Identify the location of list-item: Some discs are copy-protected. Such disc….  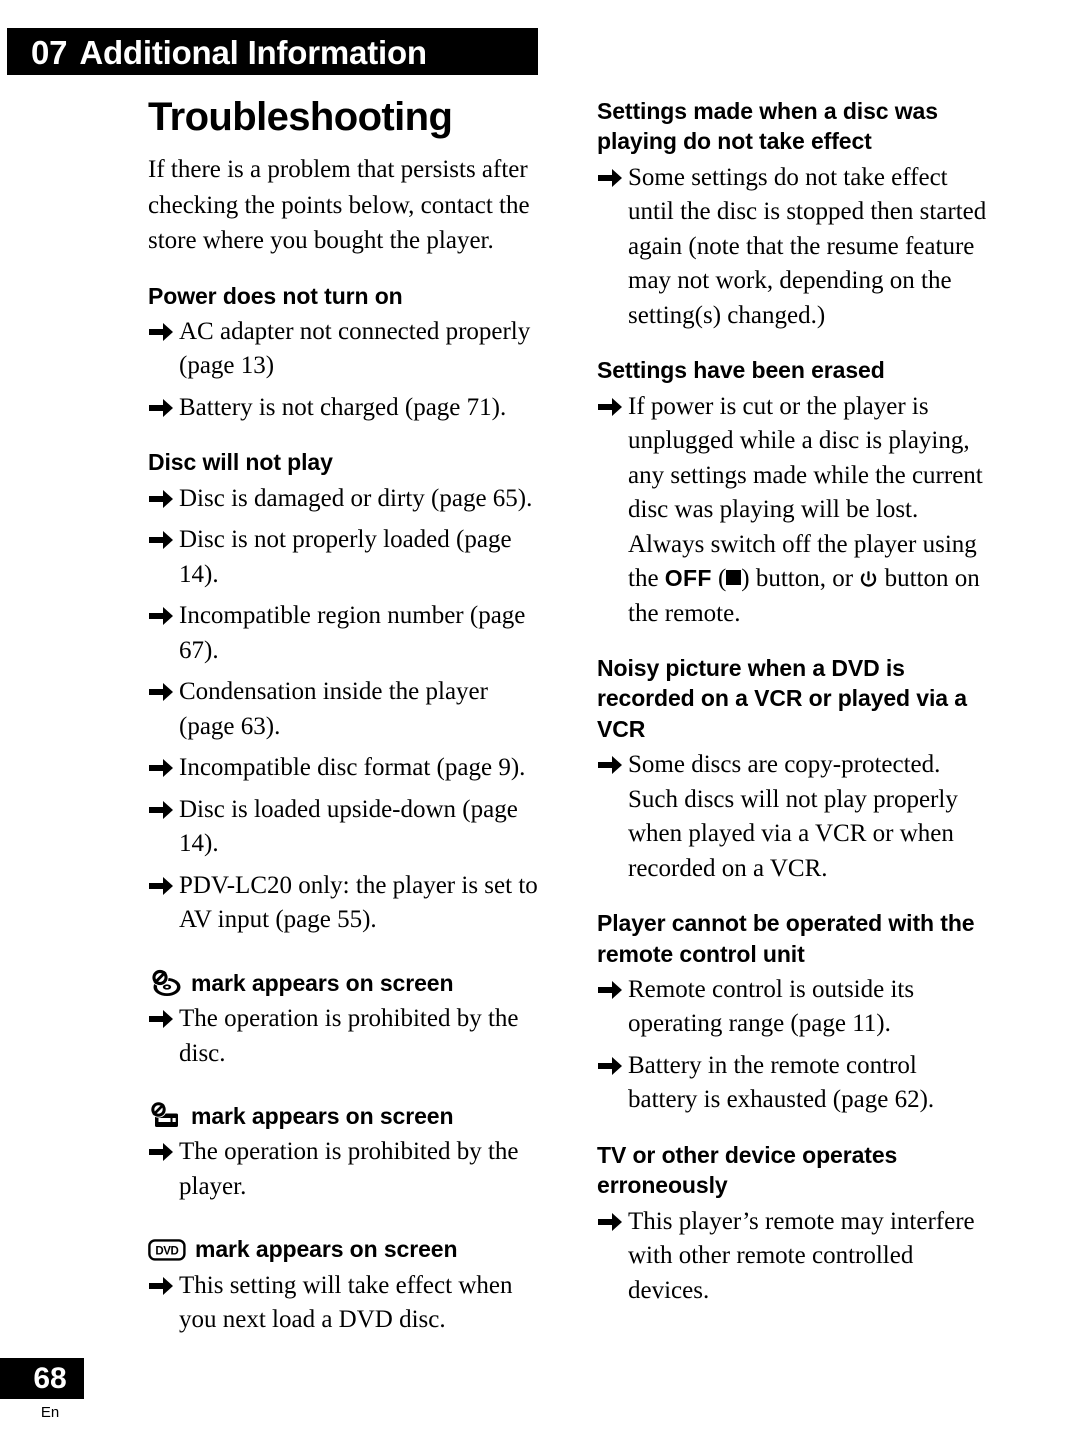
(793, 817).